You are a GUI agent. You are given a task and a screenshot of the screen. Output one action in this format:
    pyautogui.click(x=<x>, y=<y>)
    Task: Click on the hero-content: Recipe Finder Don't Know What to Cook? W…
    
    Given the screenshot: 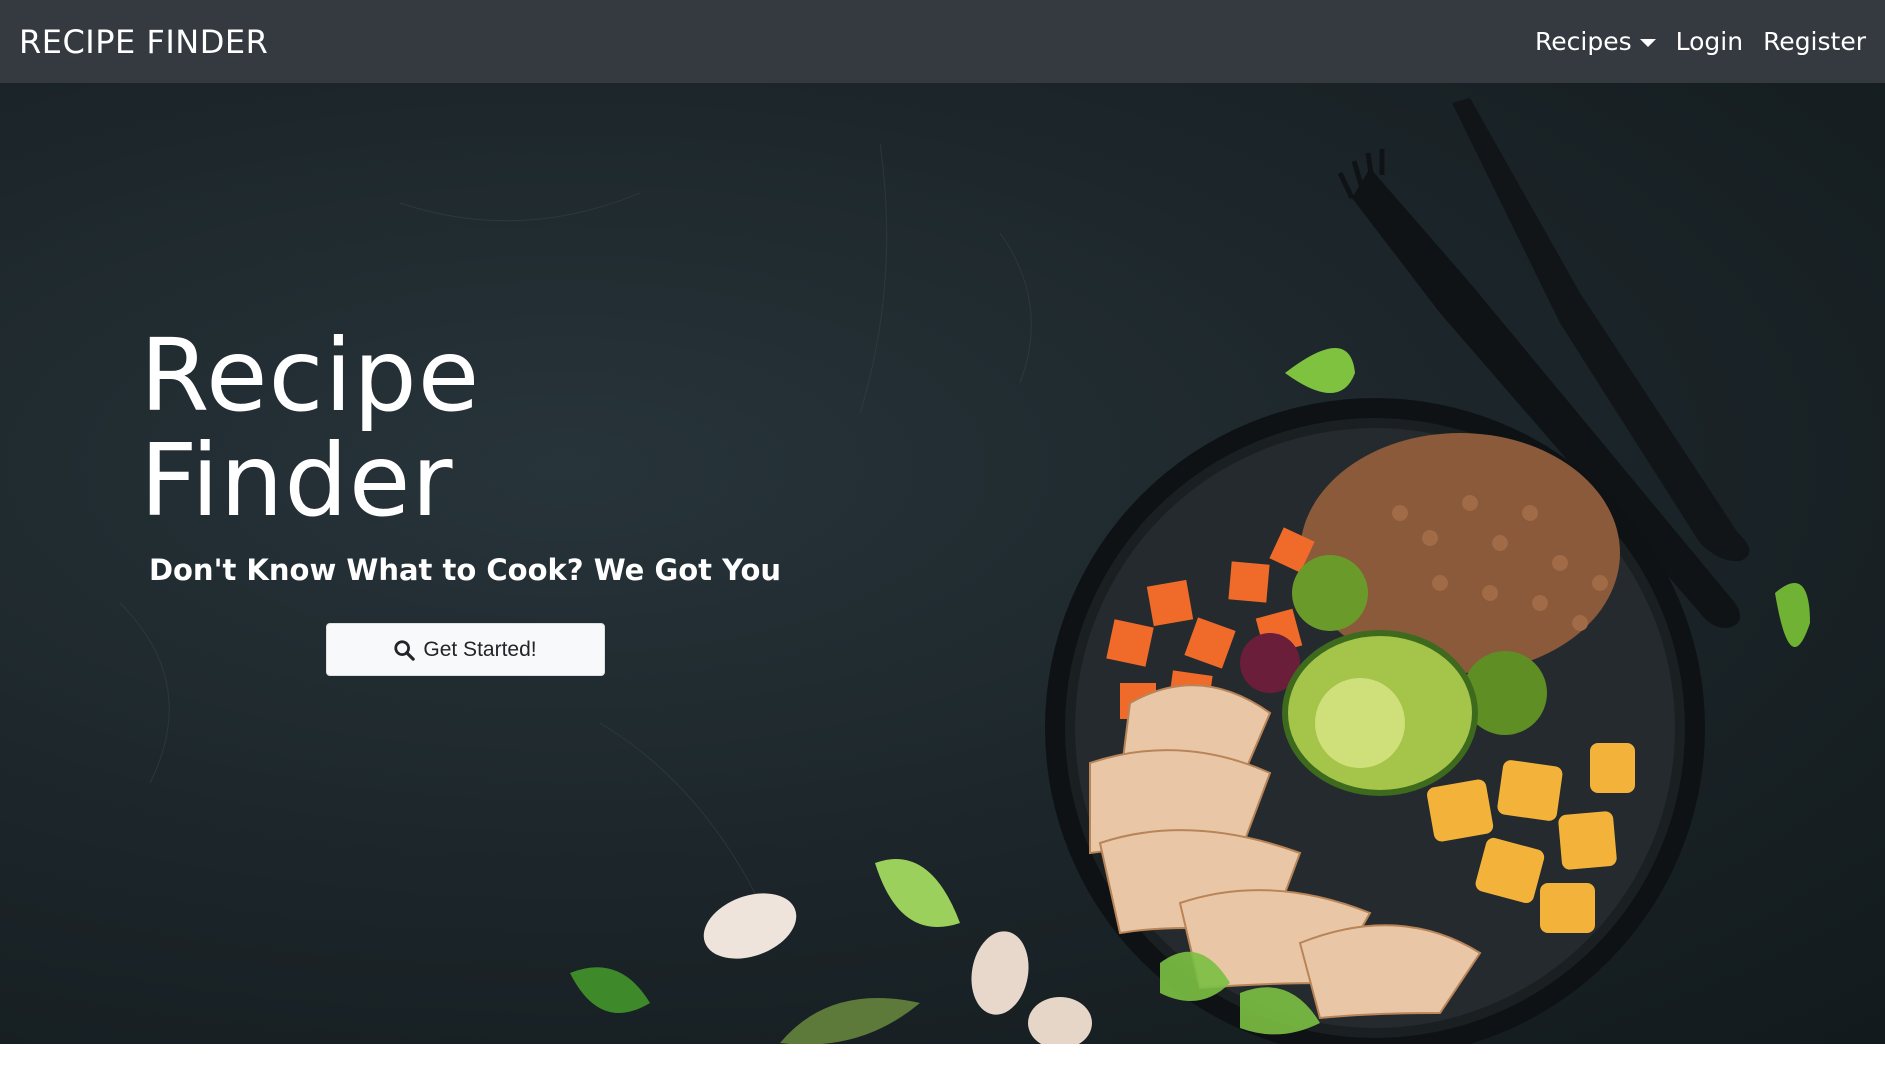 What is the action you would take?
    pyautogui.click(x=465, y=499)
    